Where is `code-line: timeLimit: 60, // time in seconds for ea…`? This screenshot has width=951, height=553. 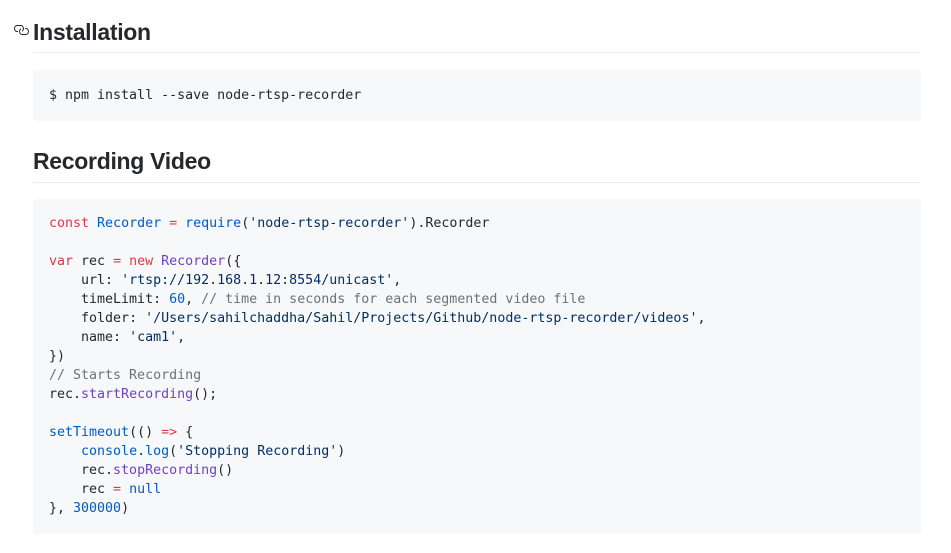
code-line: timeLimit: 60, // time in seconds for ea… is located at coordinates (317, 299).